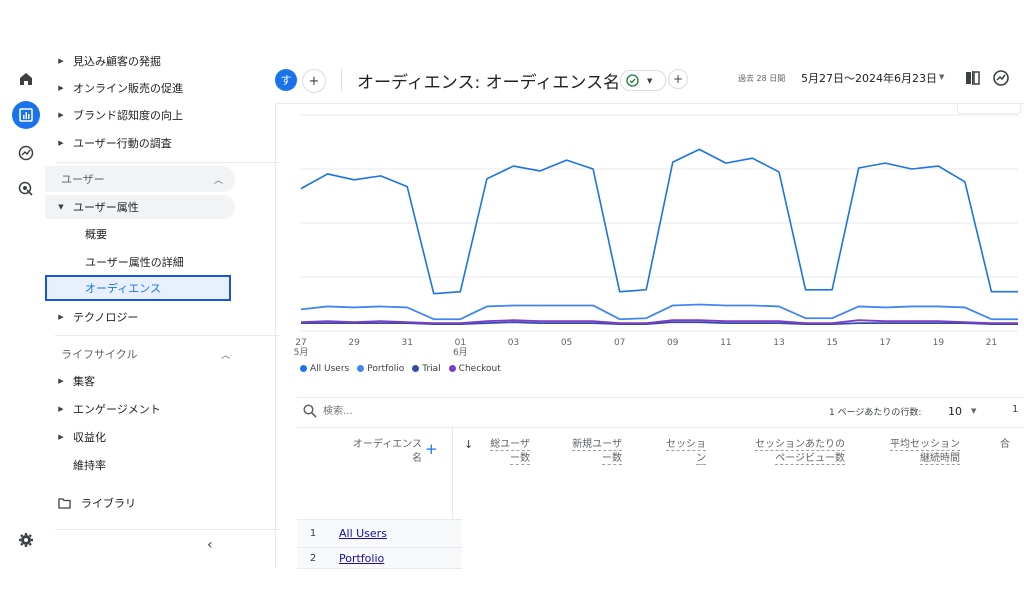 The height and width of the screenshot is (614, 1024). Describe the element at coordinates (324, 369) in the screenshot. I see `legend-item: All Users` at that location.